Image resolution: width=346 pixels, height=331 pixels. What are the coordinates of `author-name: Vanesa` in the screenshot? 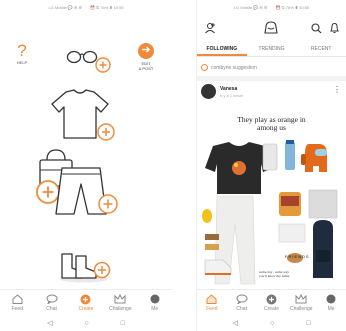 It's located at (229, 88).